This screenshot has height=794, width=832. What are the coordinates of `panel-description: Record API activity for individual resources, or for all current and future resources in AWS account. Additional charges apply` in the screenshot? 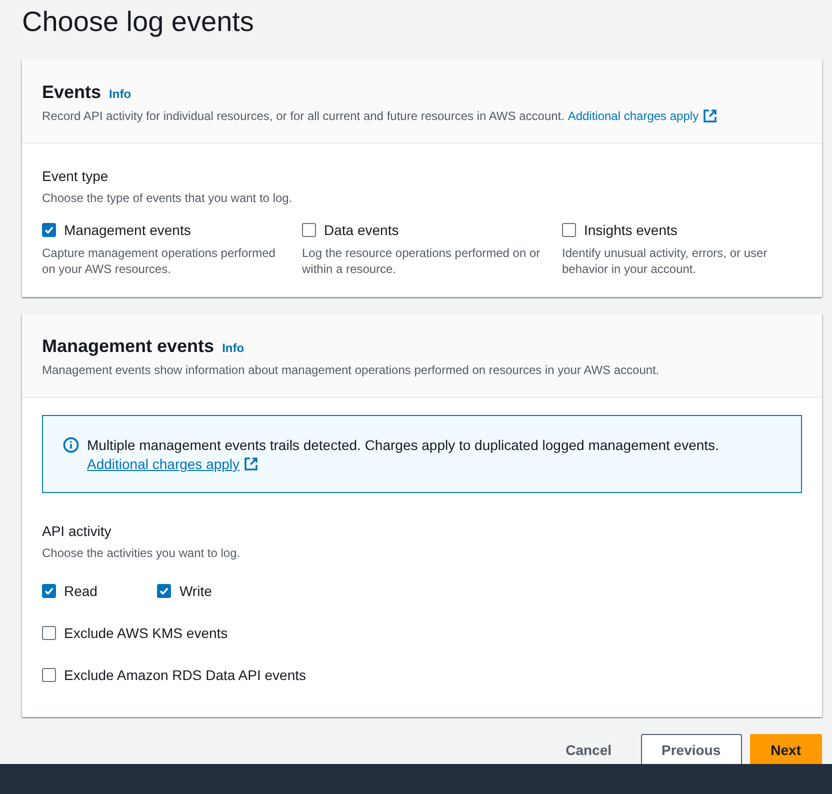 It's located at (422, 116).